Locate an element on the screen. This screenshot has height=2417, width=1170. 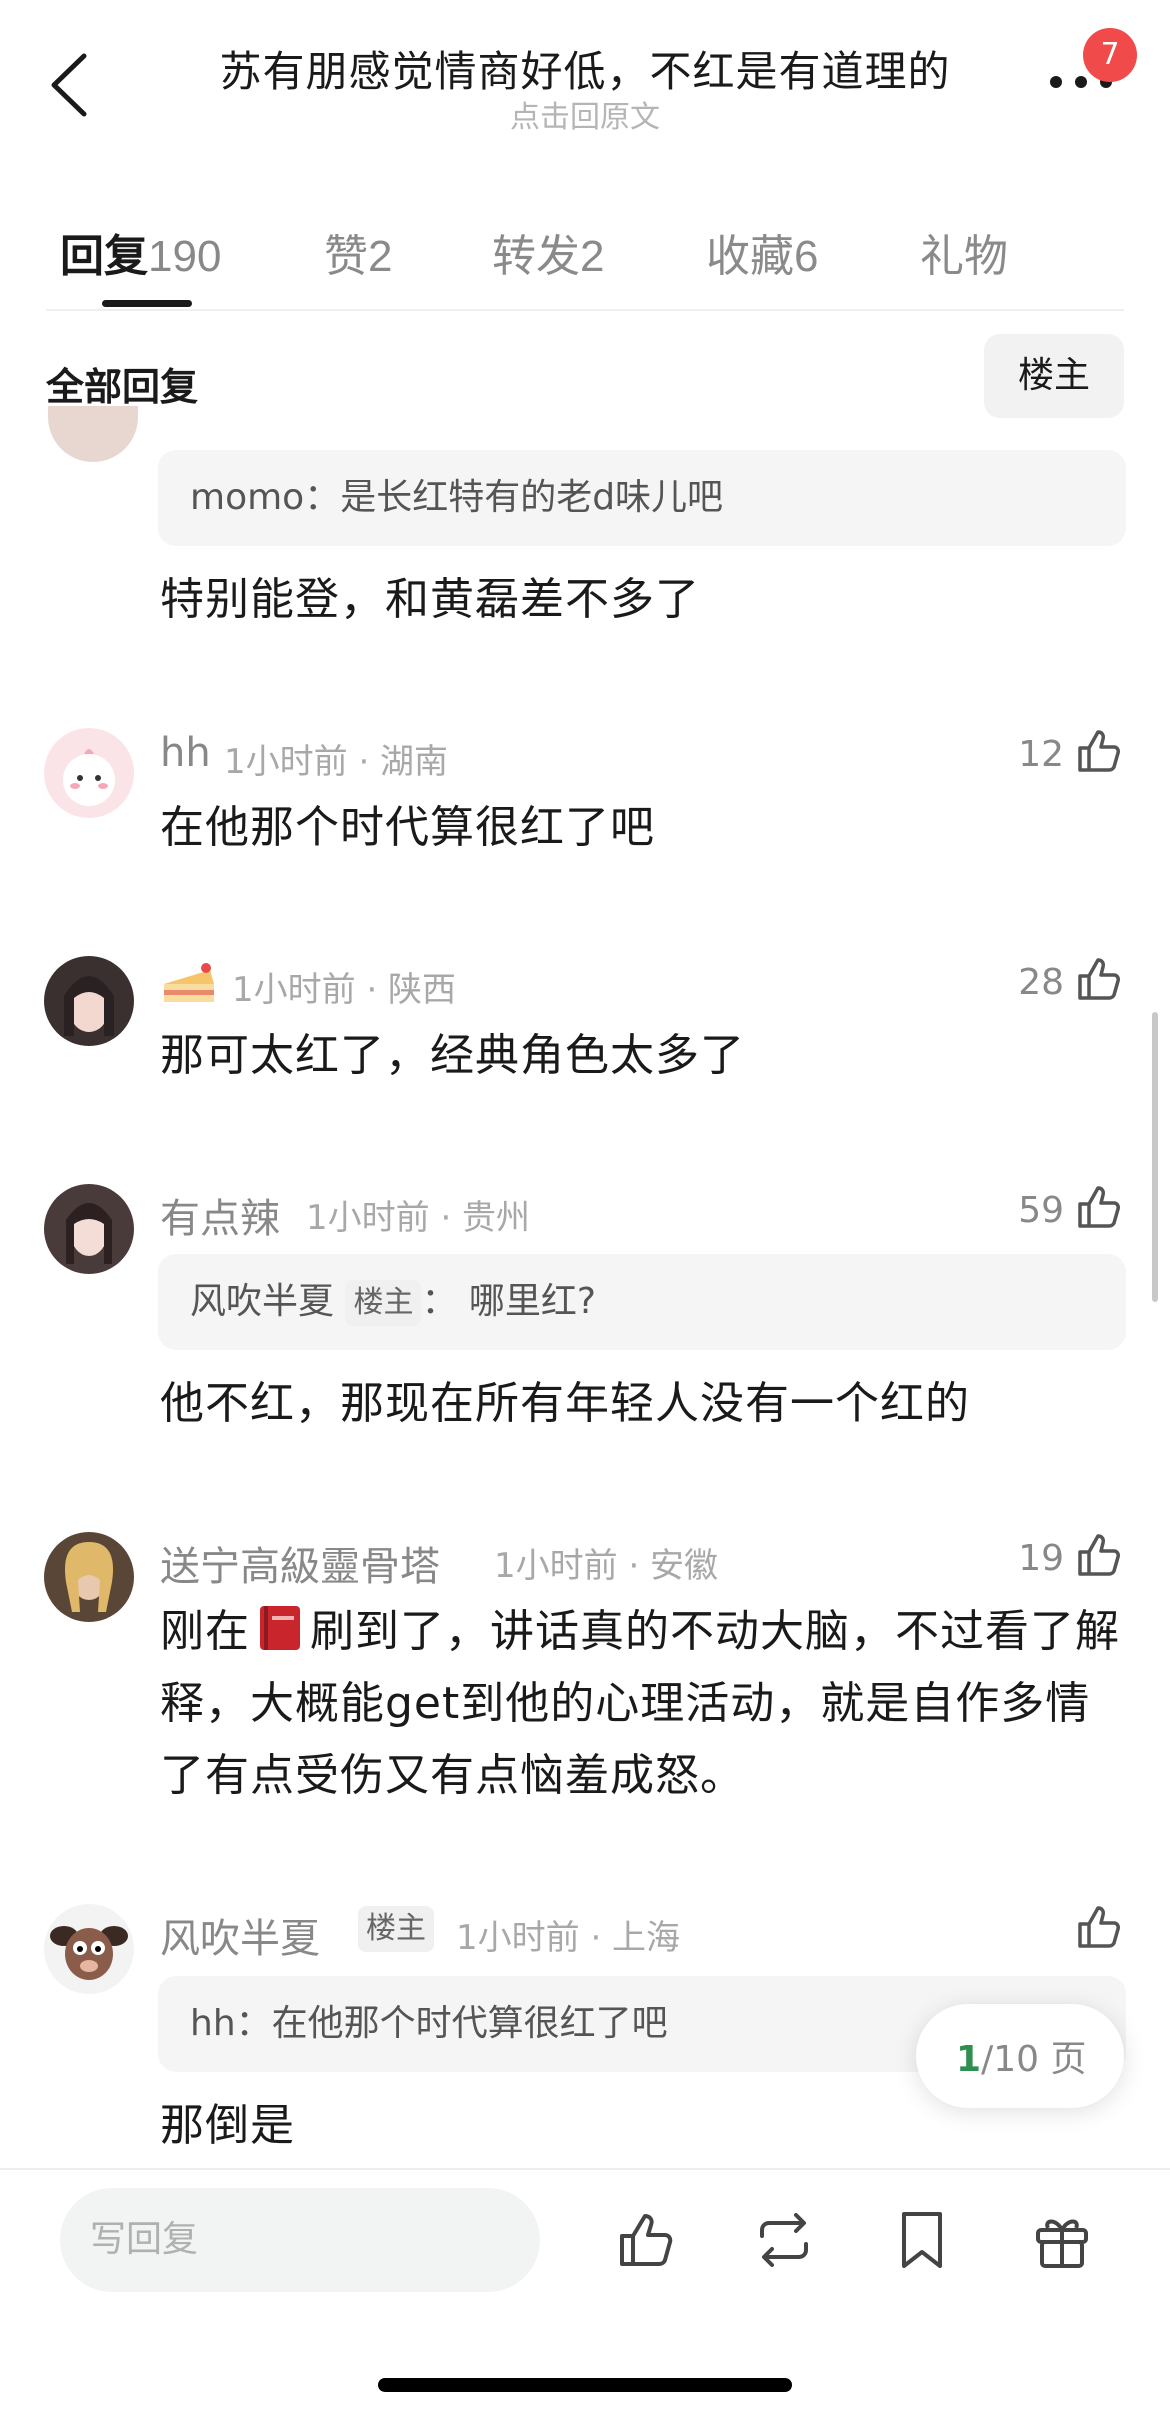
tab-replies: 回复190 is located at coordinates (140, 252).